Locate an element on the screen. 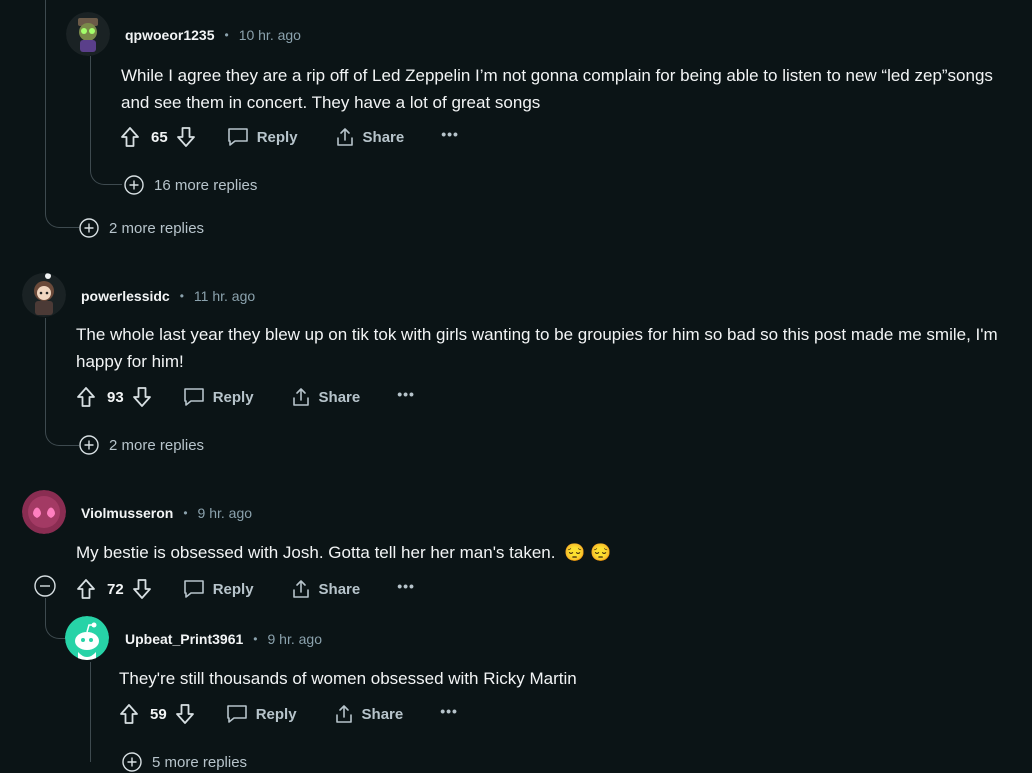  minus-circle-icon is located at coordinates (45, 586).